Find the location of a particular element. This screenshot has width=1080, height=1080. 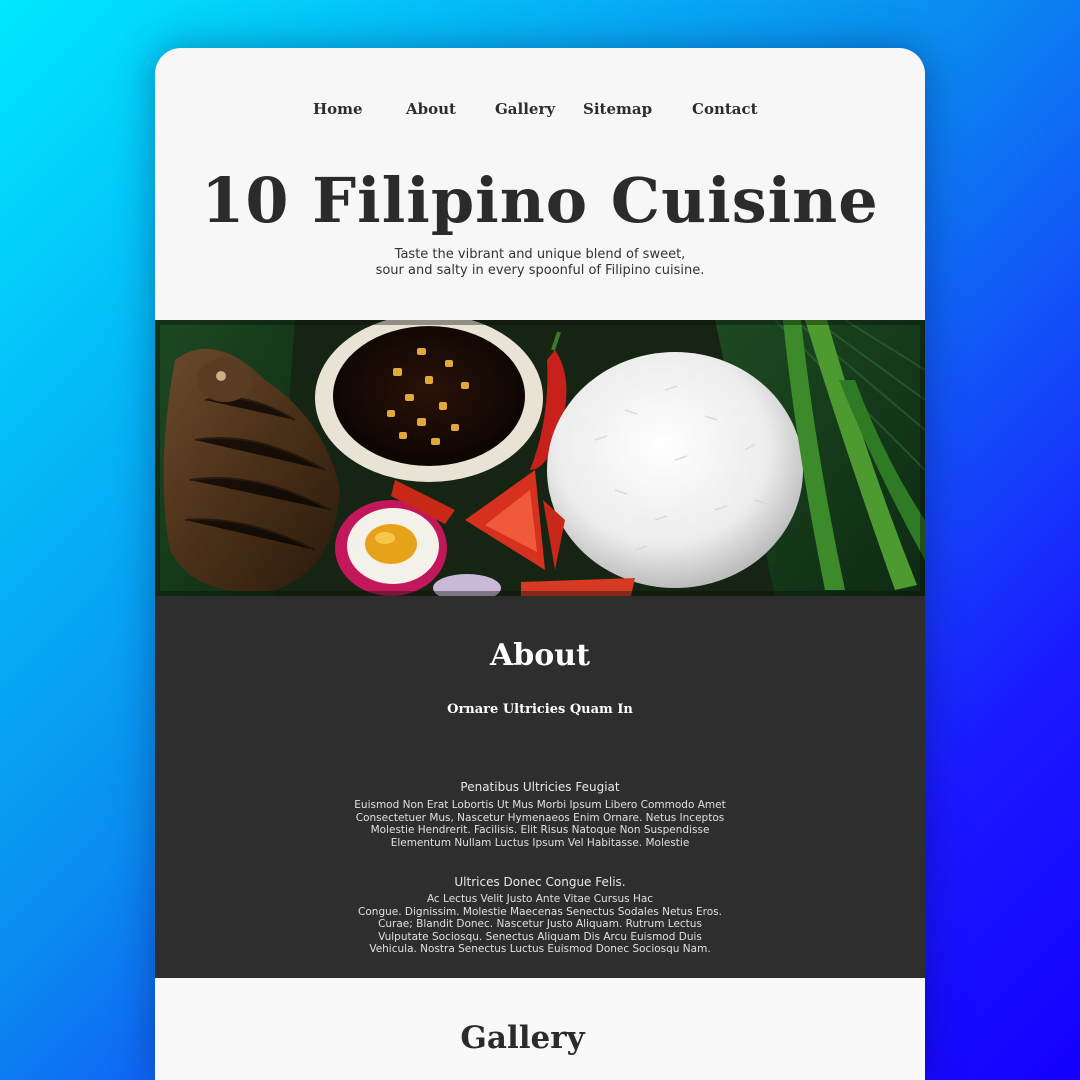

nav-home: Home is located at coordinates (338, 109).